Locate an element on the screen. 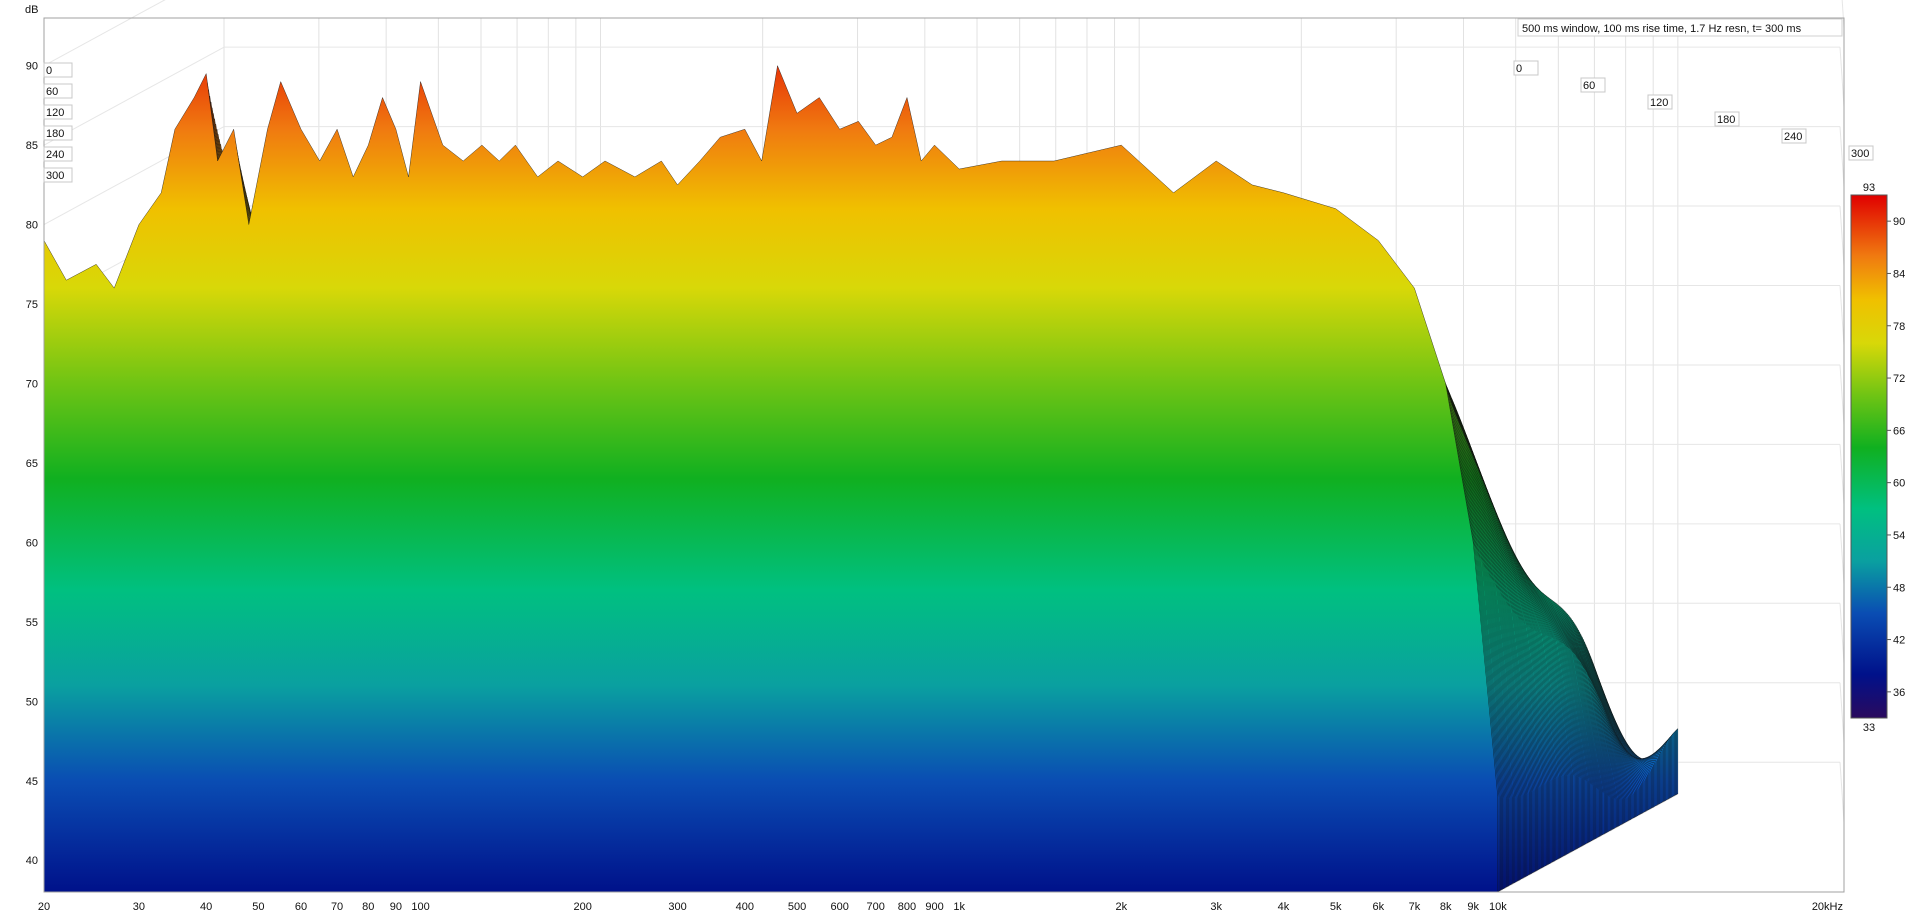  y-tick-label: 75 is located at coordinates (32, 305).